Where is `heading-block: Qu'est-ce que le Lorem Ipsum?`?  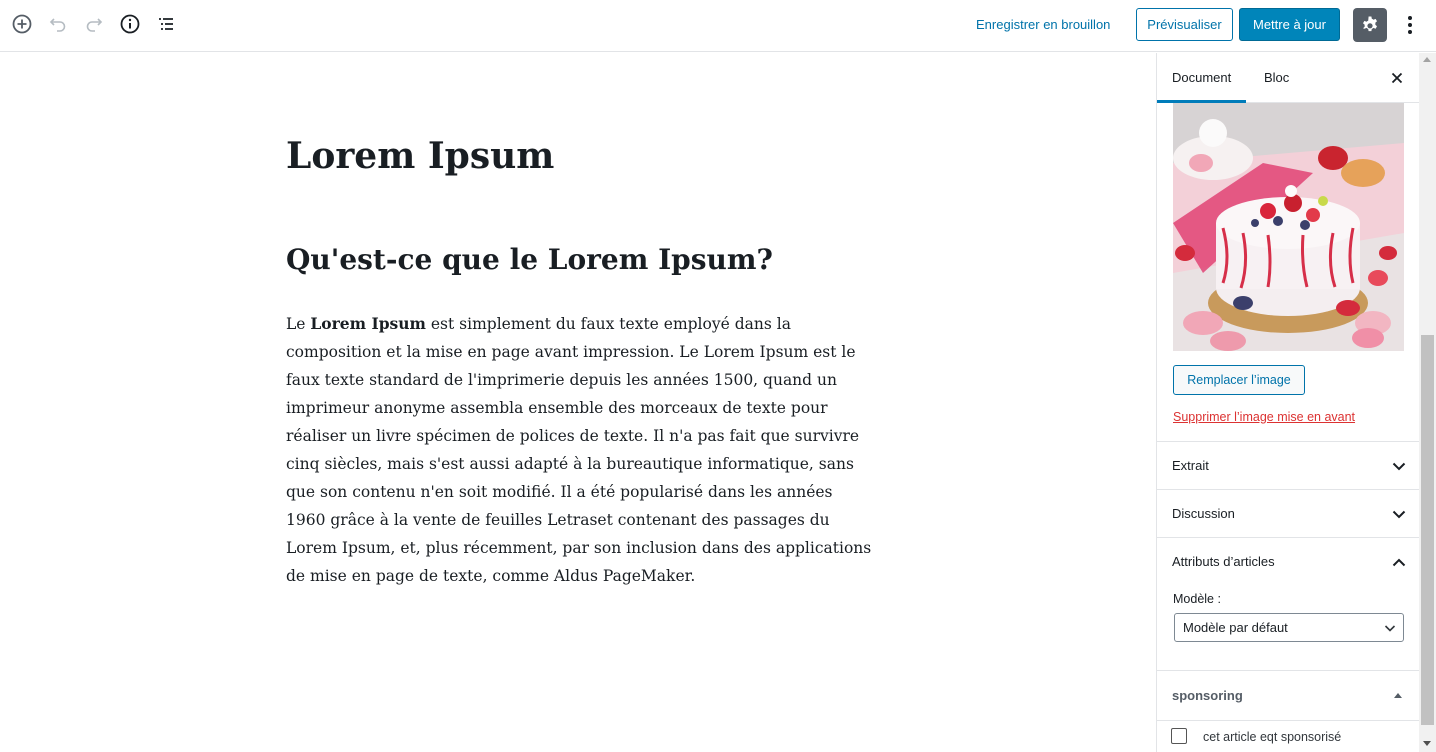
heading-block: Qu'est-ce que le Lorem Ipsum? is located at coordinates (529, 260).